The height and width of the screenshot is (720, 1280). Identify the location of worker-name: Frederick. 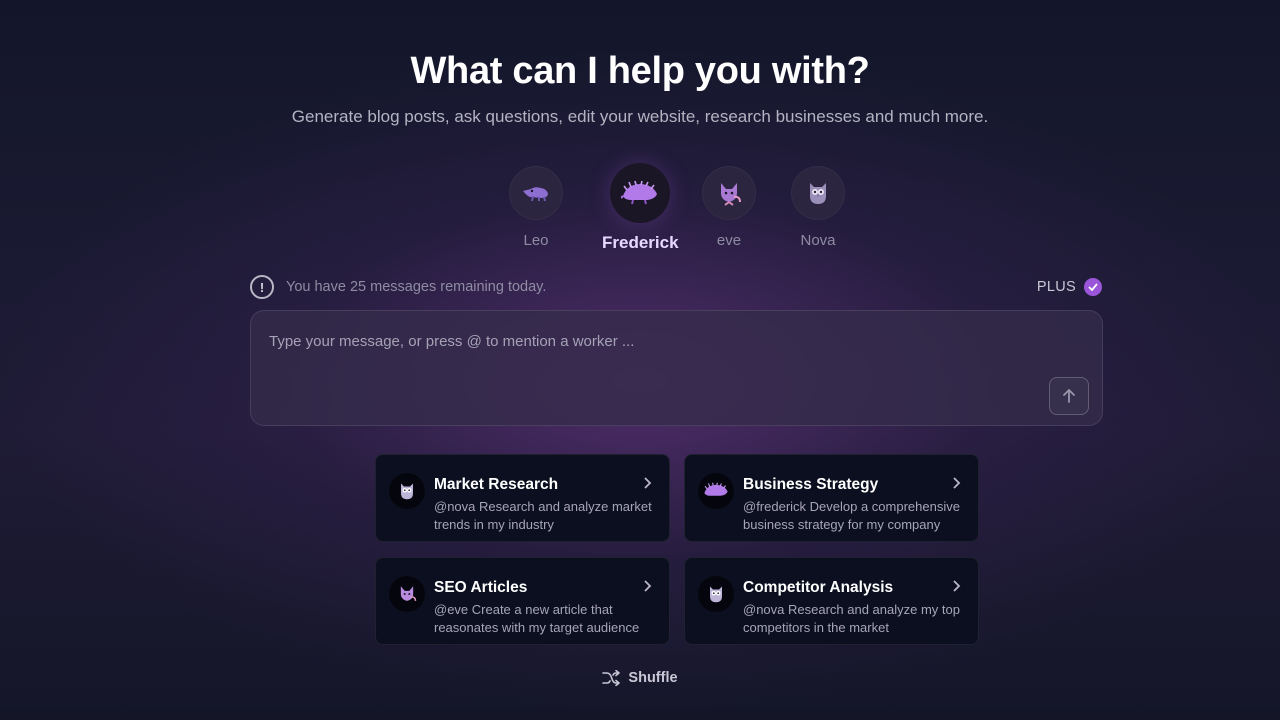
(640, 242).